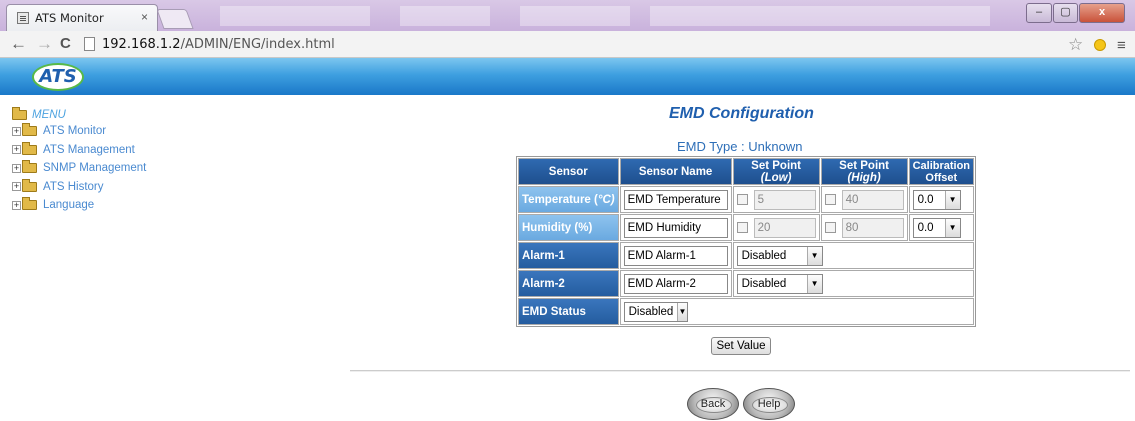 The width and height of the screenshot is (1135, 421). I want to click on col-set-point-high-unit: (High), so click(864, 177).